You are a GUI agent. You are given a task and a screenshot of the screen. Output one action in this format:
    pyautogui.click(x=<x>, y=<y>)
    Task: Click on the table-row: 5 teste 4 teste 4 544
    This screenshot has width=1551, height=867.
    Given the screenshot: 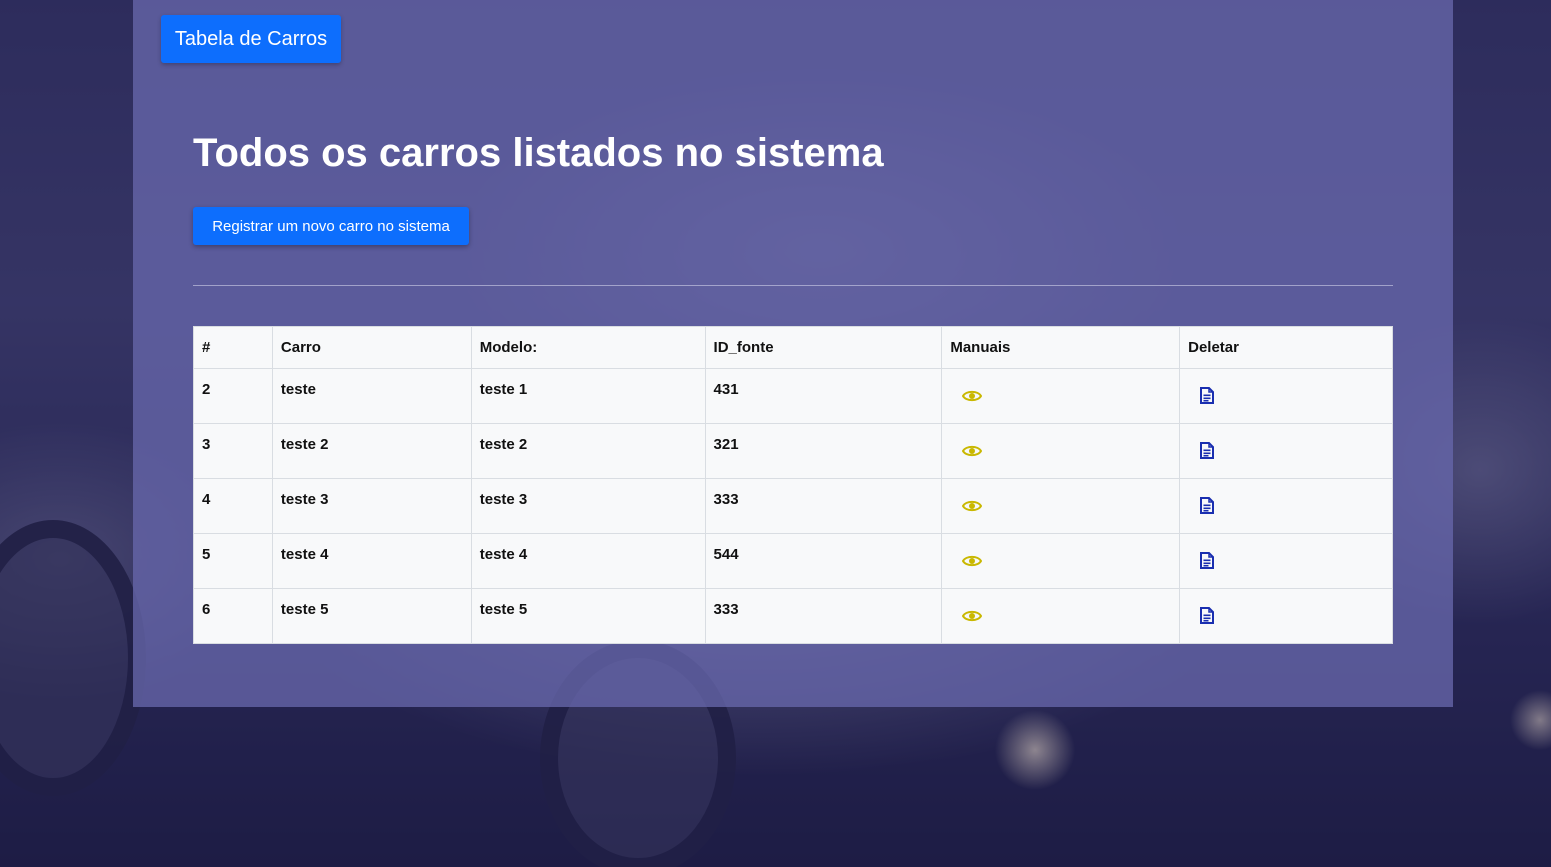 What is the action you would take?
    pyautogui.click(x=793, y=561)
    